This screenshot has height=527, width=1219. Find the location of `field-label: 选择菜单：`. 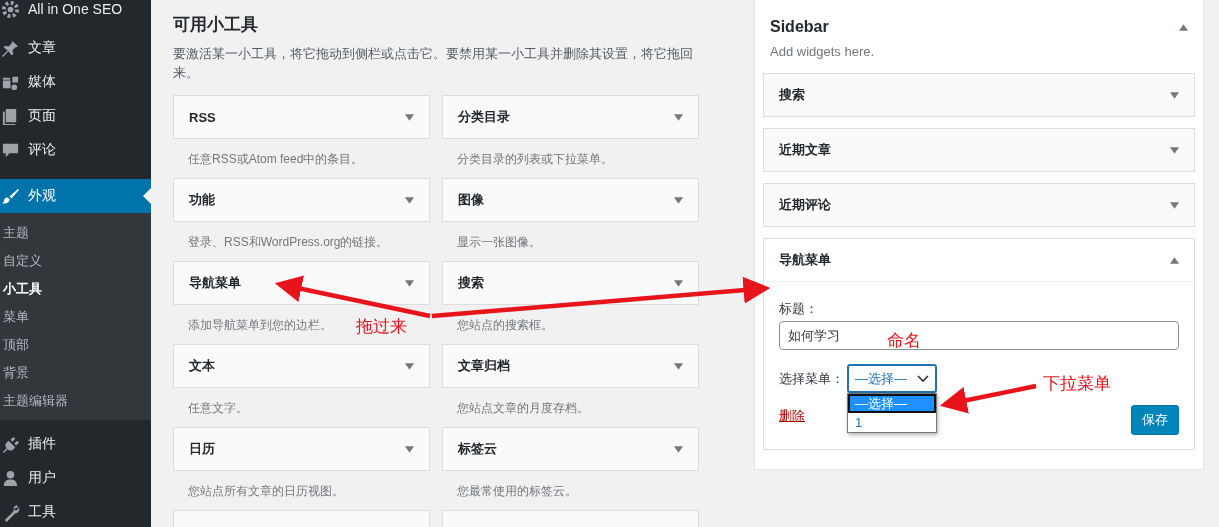

field-label: 选择菜单： is located at coordinates (811, 378).